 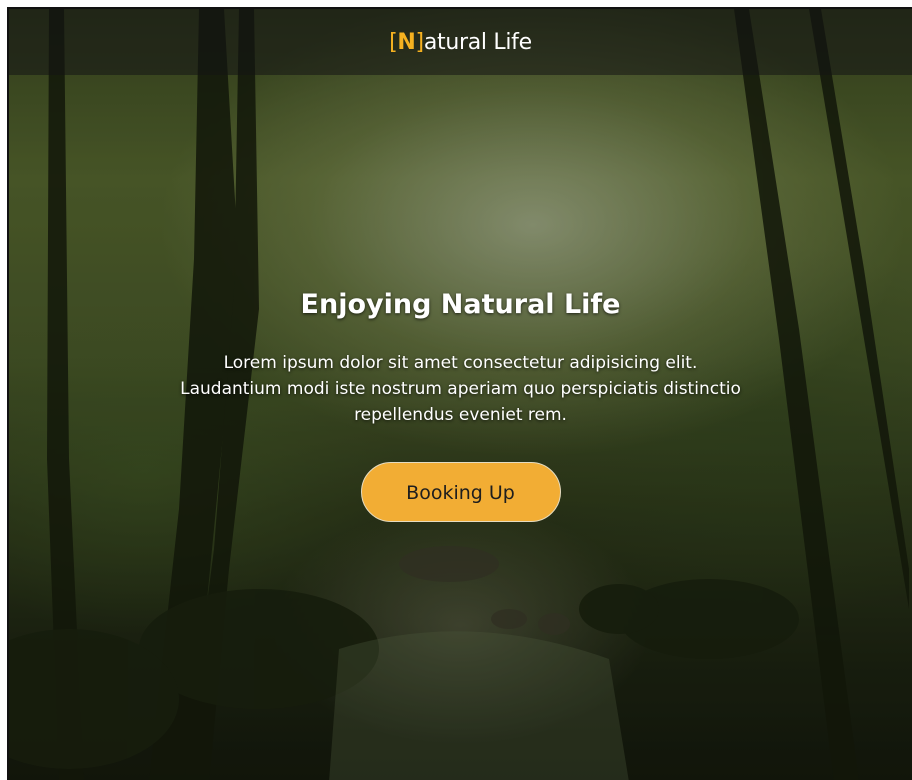 What do you see at coordinates (477, 42) in the screenshot?
I see `brand-name: atural Life` at bounding box center [477, 42].